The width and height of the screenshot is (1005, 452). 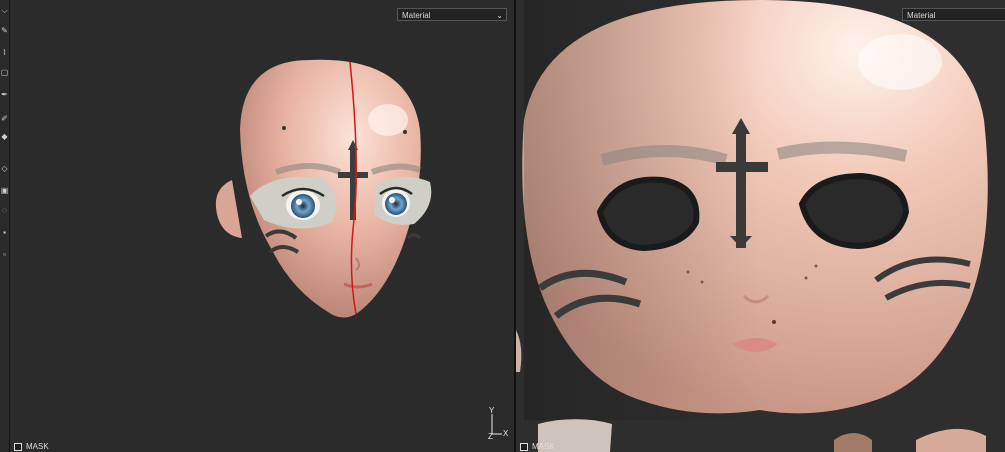 I want to click on fill-tool-icon: ◆, so click(x=4, y=136).